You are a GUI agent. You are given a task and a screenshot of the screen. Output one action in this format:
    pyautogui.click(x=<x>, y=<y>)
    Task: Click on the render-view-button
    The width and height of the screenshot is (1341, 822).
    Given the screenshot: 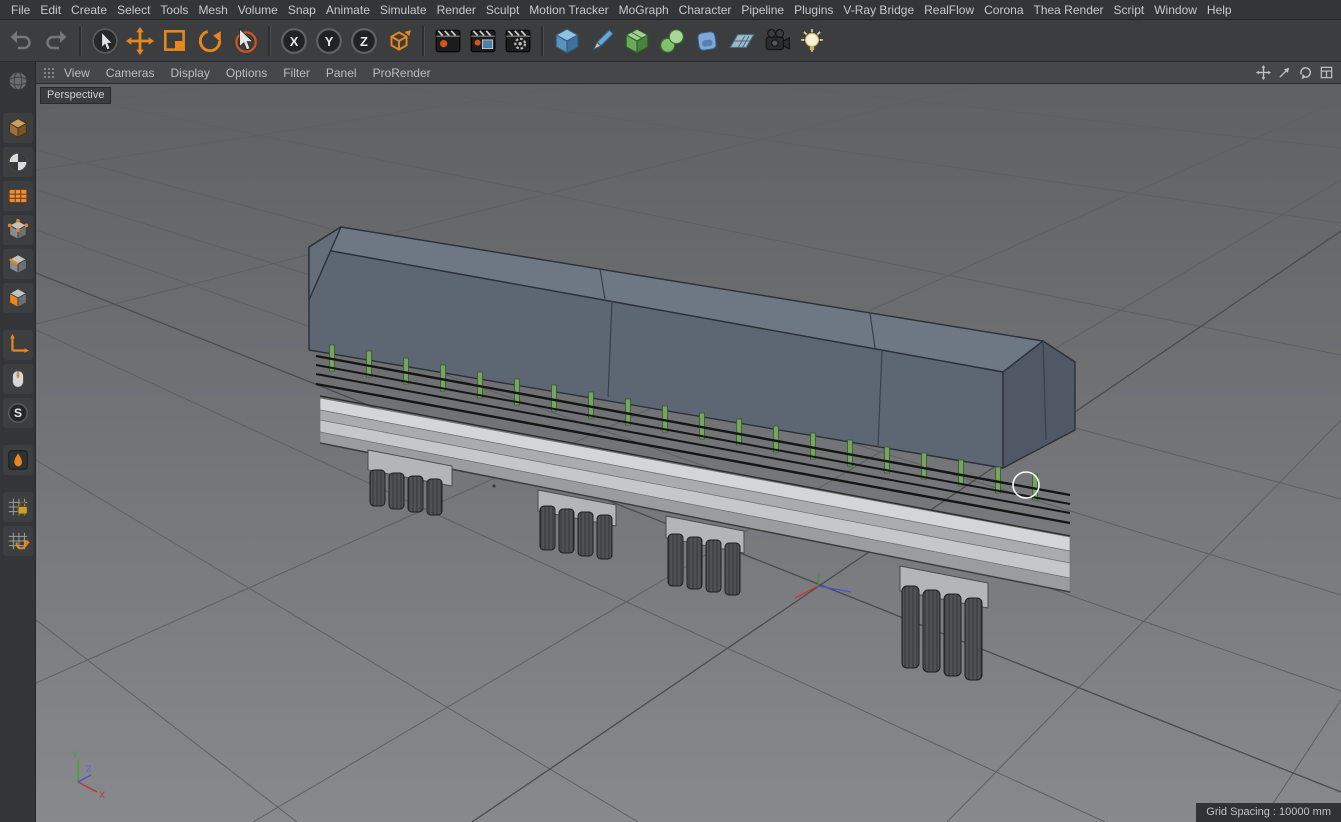 What is the action you would take?
    pyautogui.click(x=448, y=41)
    